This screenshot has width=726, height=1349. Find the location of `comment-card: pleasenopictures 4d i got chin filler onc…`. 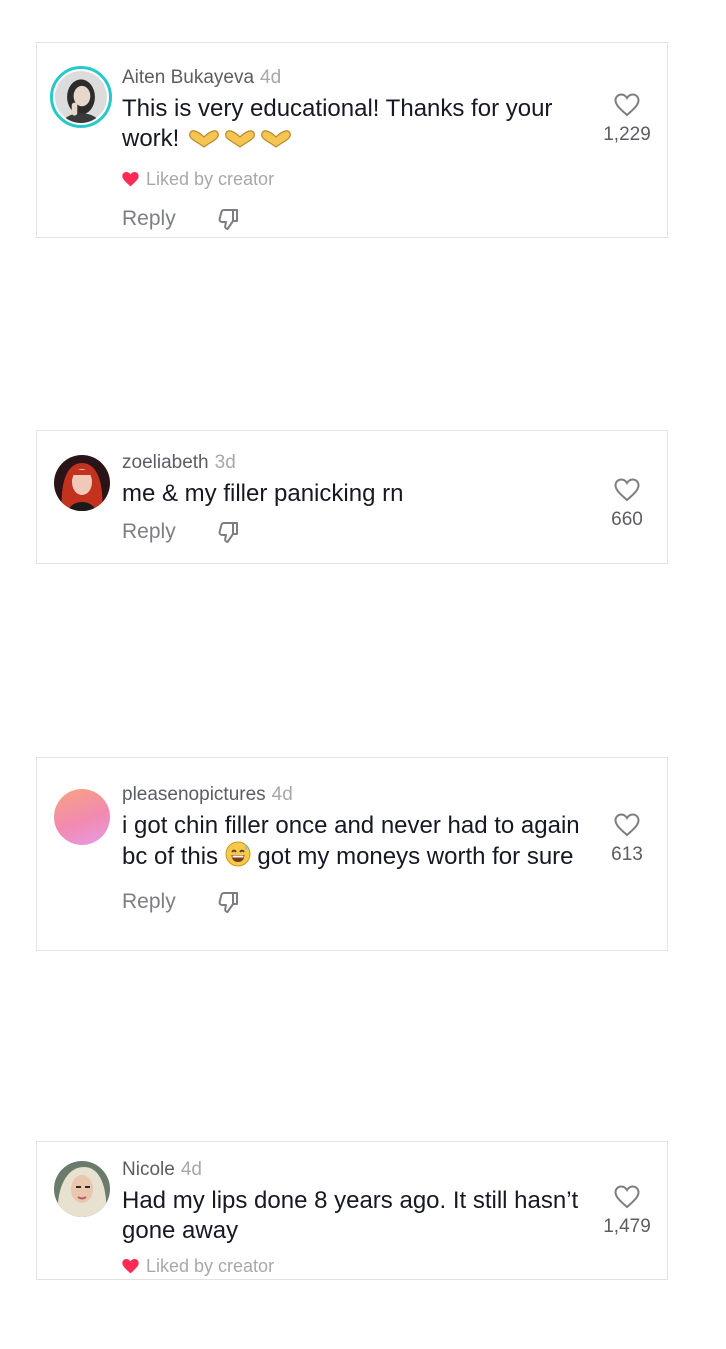

comment-card: pleasenopictures 4d i got chin filler onc… is located at coordinates (352, 854).